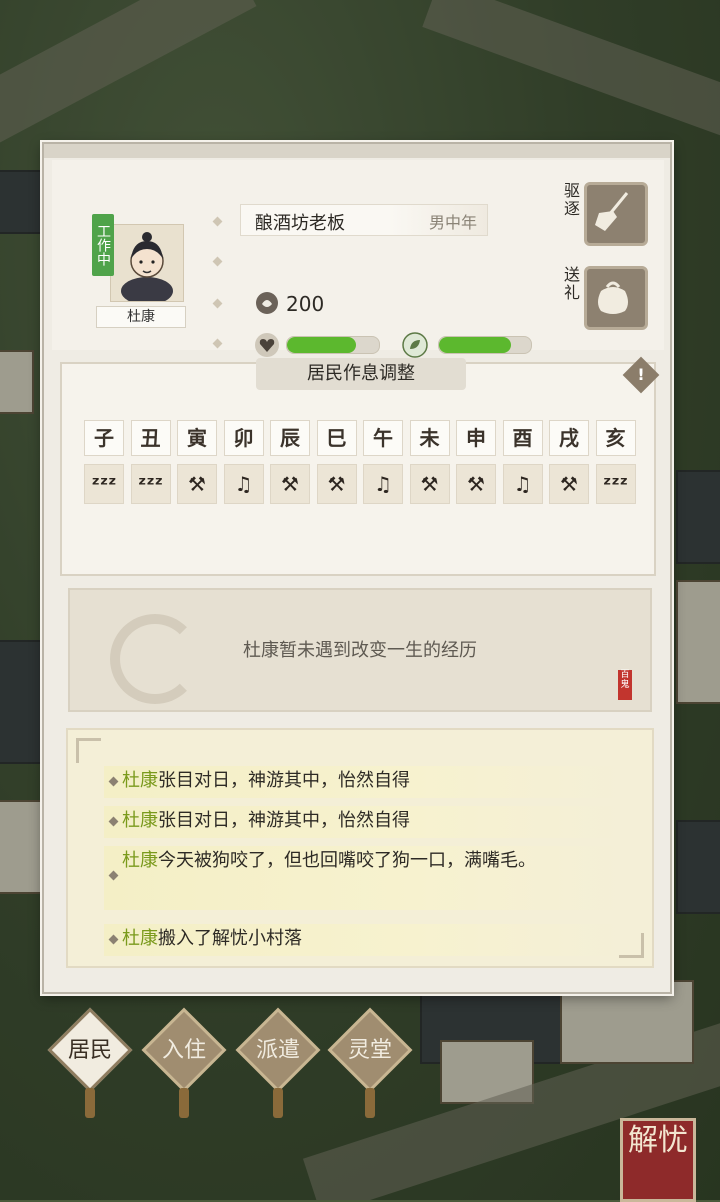 The height and width of the screenshot is (1202, 720). Describe the element at coordinates (230, 938) in the screenshot. I see `log-entry-body: 搬入了解忧小村落` at that location.